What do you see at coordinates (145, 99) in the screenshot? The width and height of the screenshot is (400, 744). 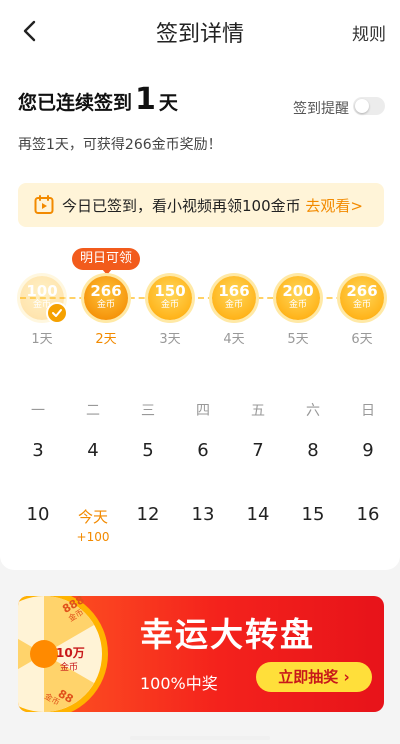 I see `streak-count: 1` at bounding box center [145, 99].